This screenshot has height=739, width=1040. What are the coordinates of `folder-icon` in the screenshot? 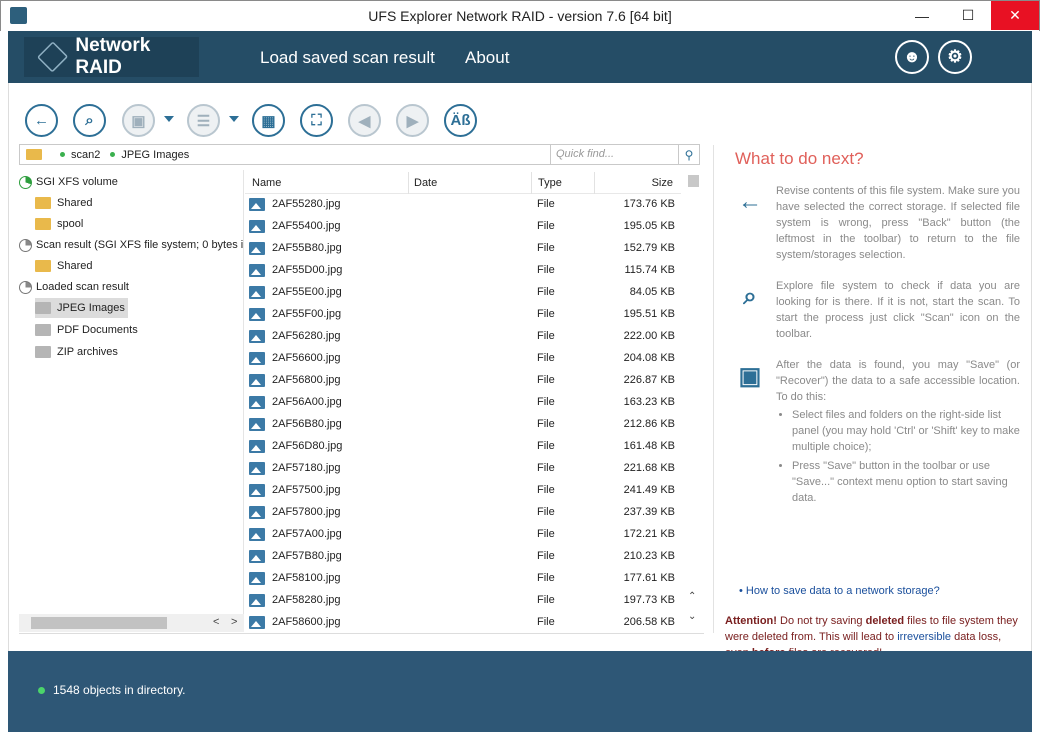 It's located at (43, 203).